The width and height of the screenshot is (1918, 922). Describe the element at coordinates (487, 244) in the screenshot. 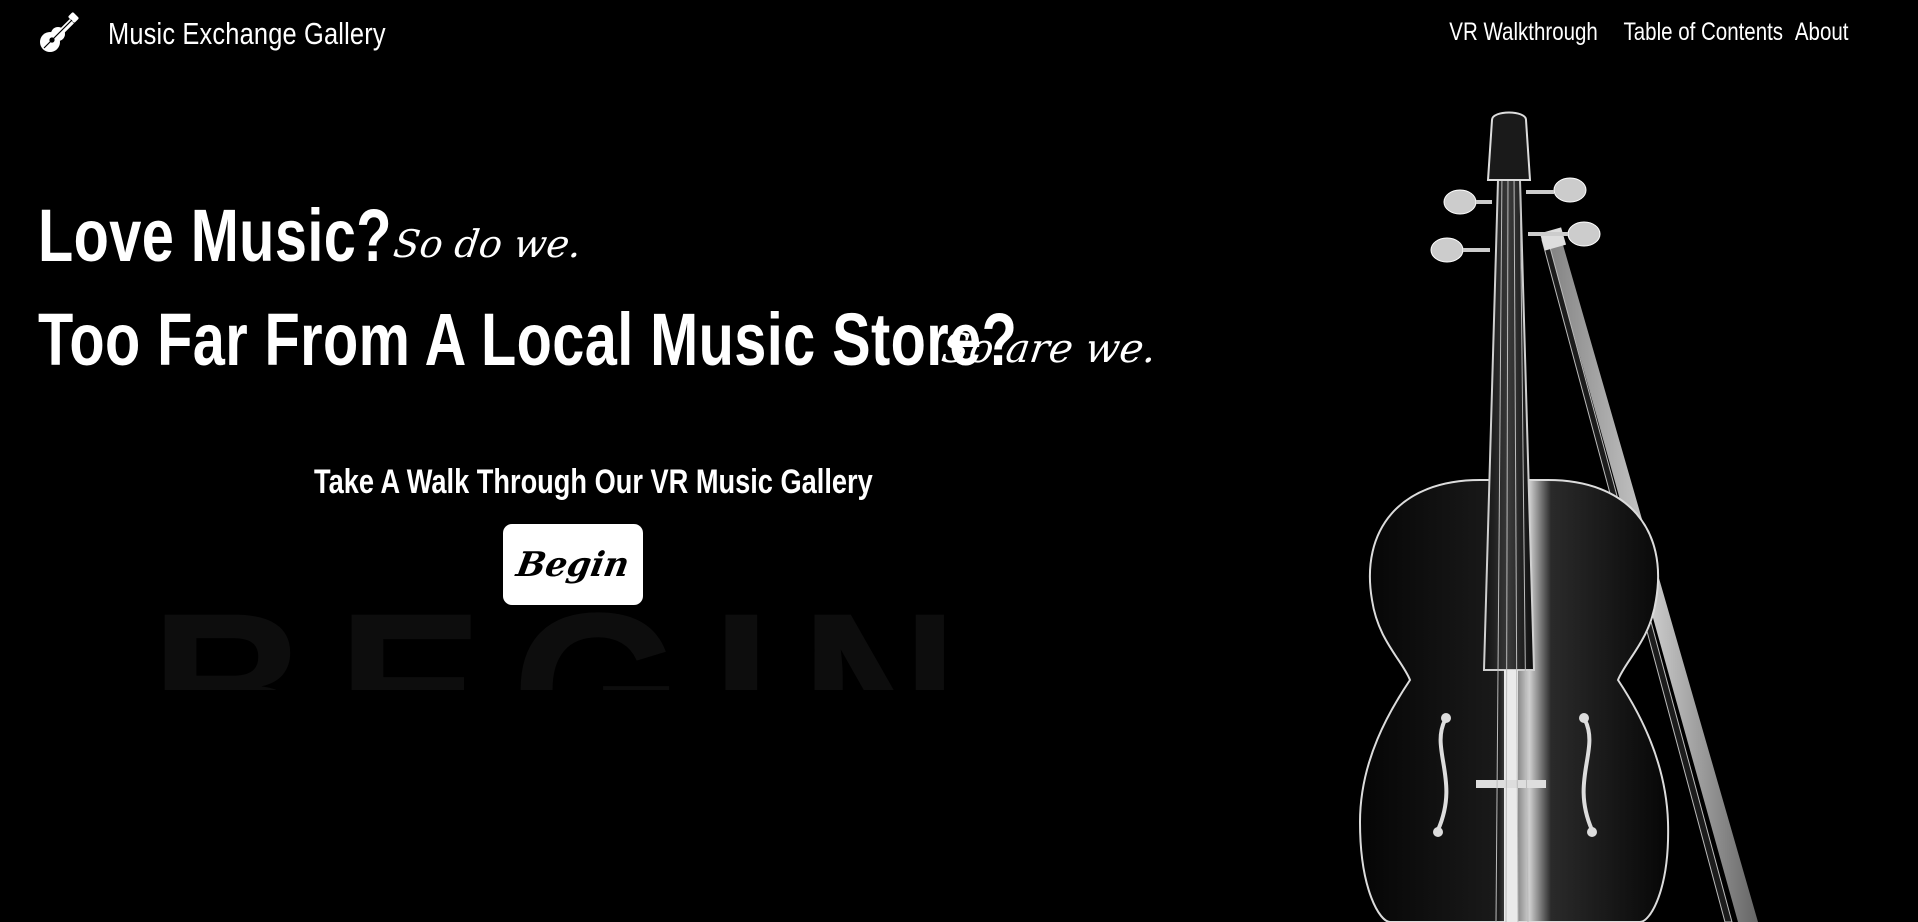

I see `script-so-do-we: So do we.` at that location.